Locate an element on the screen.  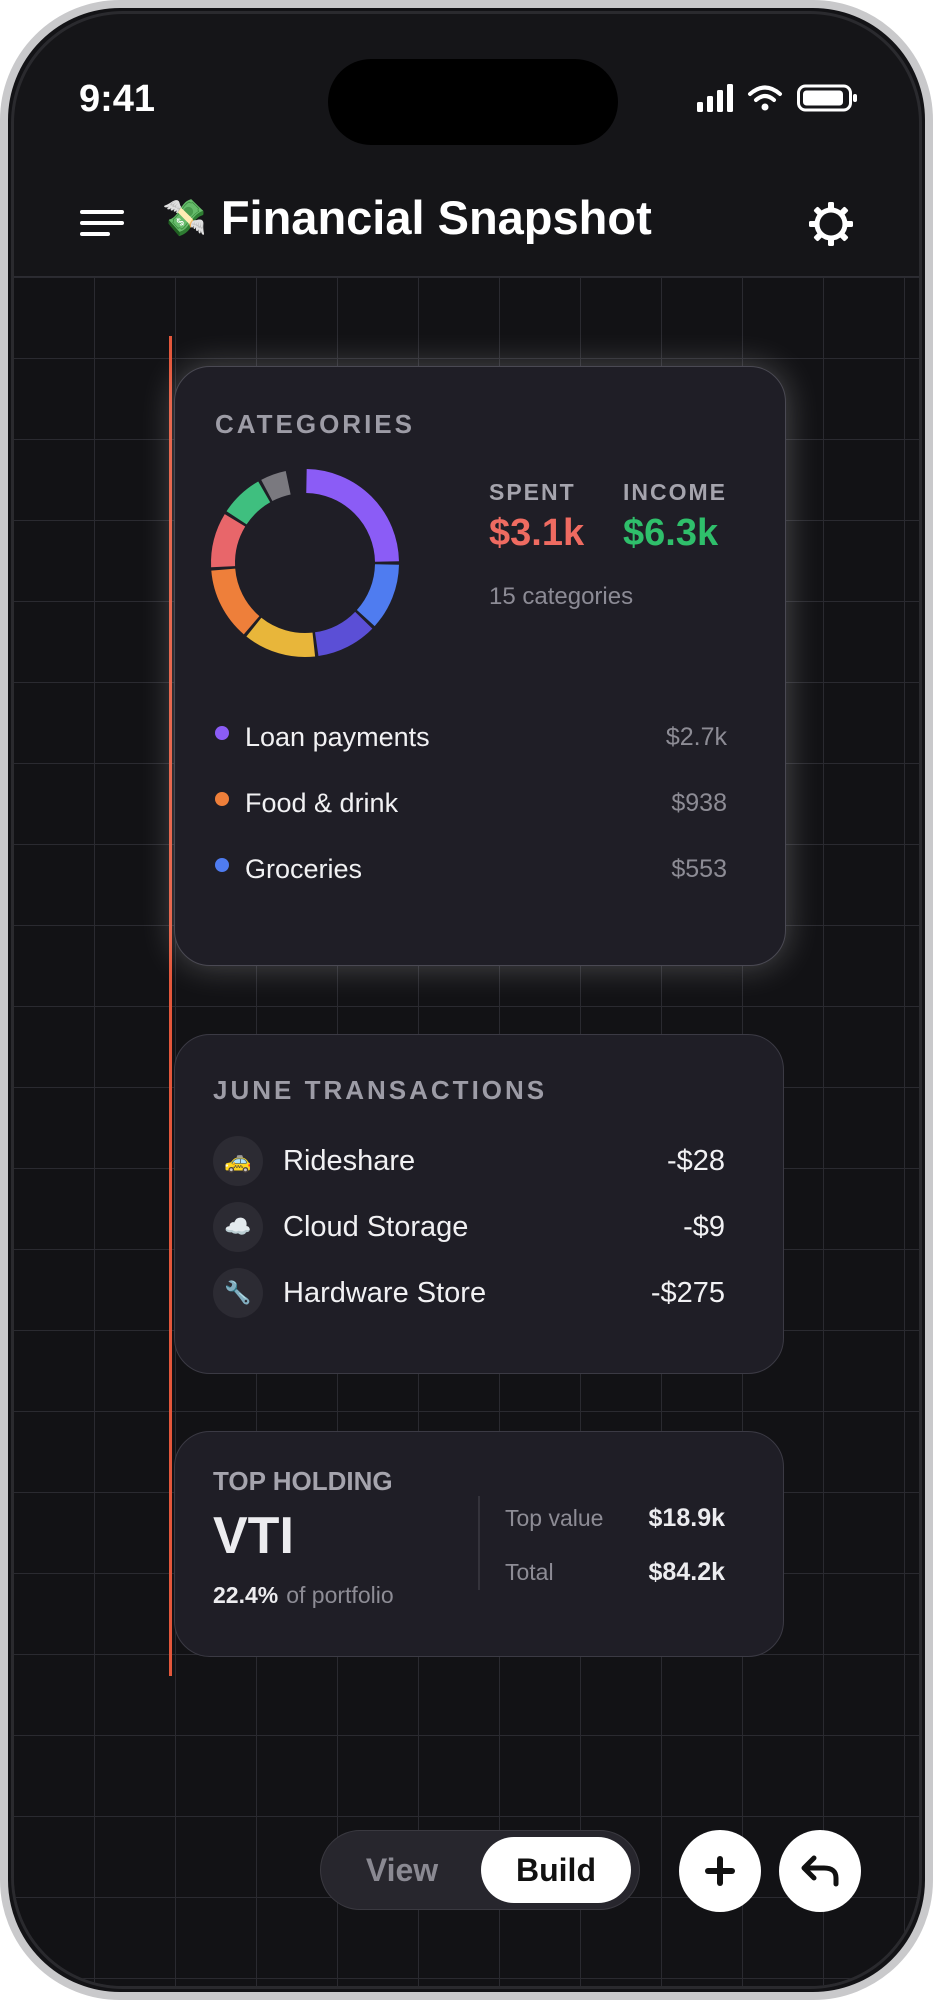
wifi-icon is located at coordinates (765, 98).